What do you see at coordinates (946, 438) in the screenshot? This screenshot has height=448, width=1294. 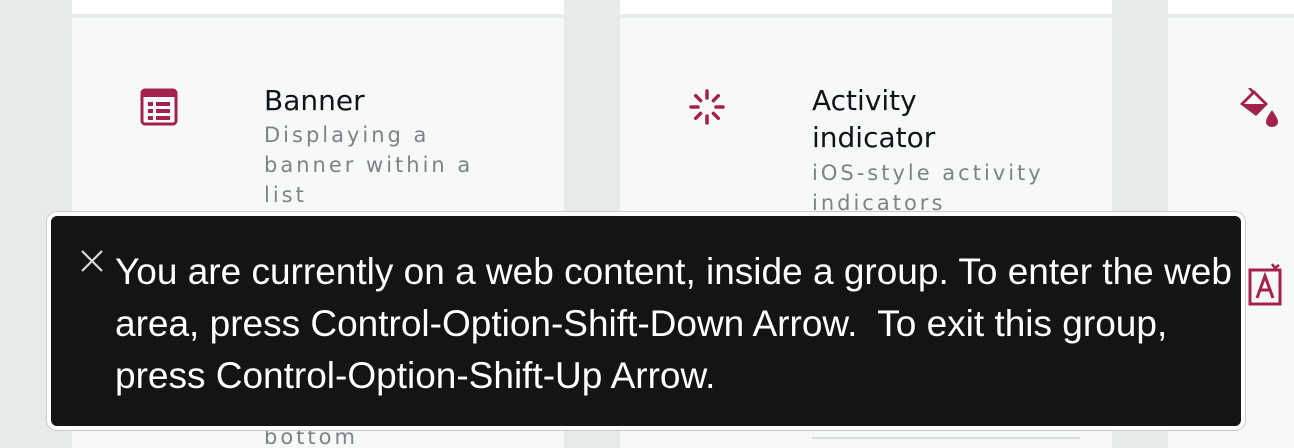 I see `card-divider` at bounding box center [946, 438].